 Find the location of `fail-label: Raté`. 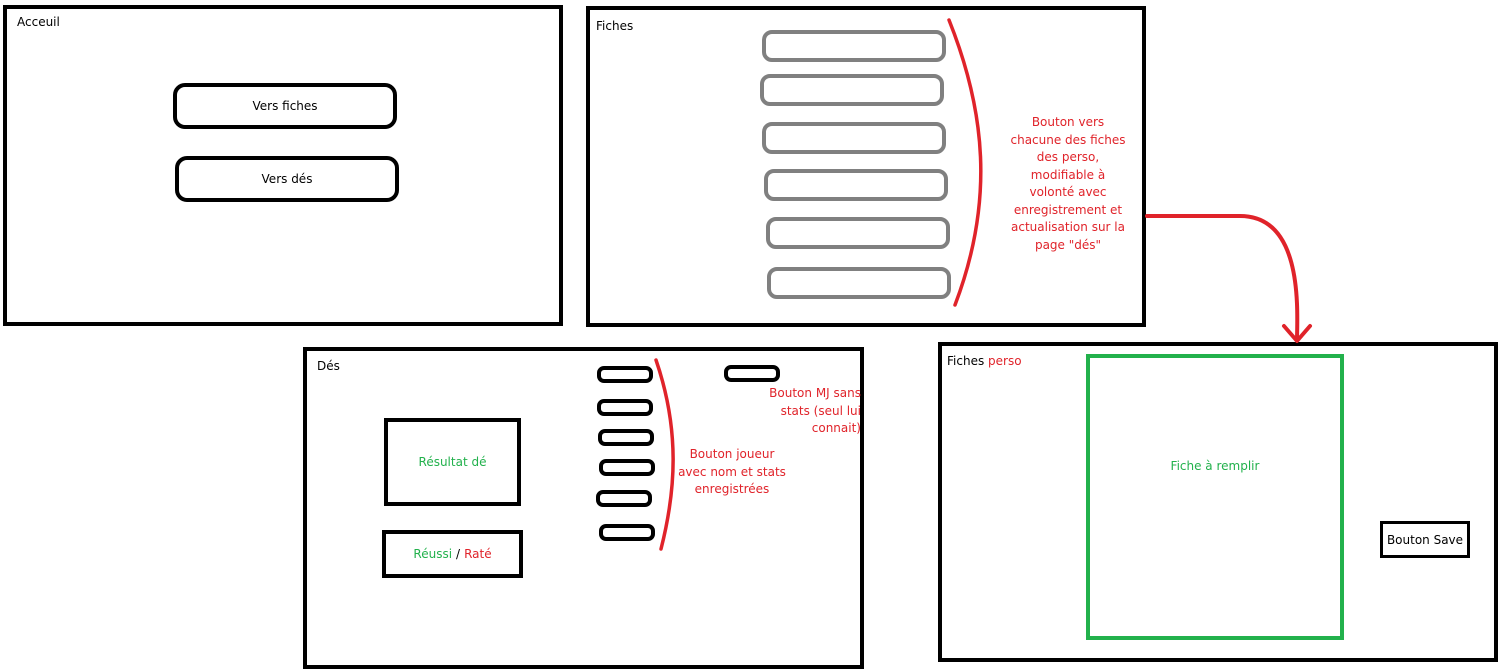

fail-label: Raté is located at coordinates (478, 554).